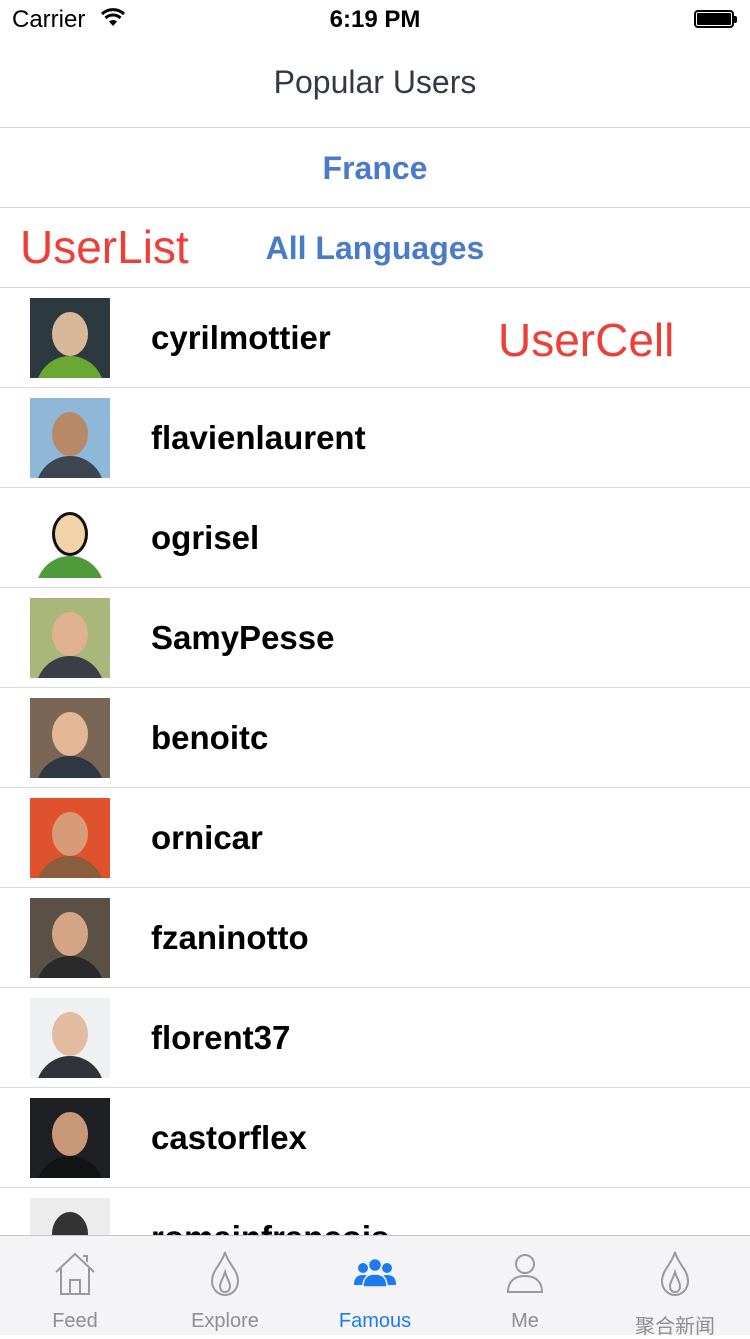 This screenshot has height=1339, width=750. What do you see at coordinates (375, 1211) in the screenshot?
I see `user-row: romainfrancois` at bounding box center [375, 1211].